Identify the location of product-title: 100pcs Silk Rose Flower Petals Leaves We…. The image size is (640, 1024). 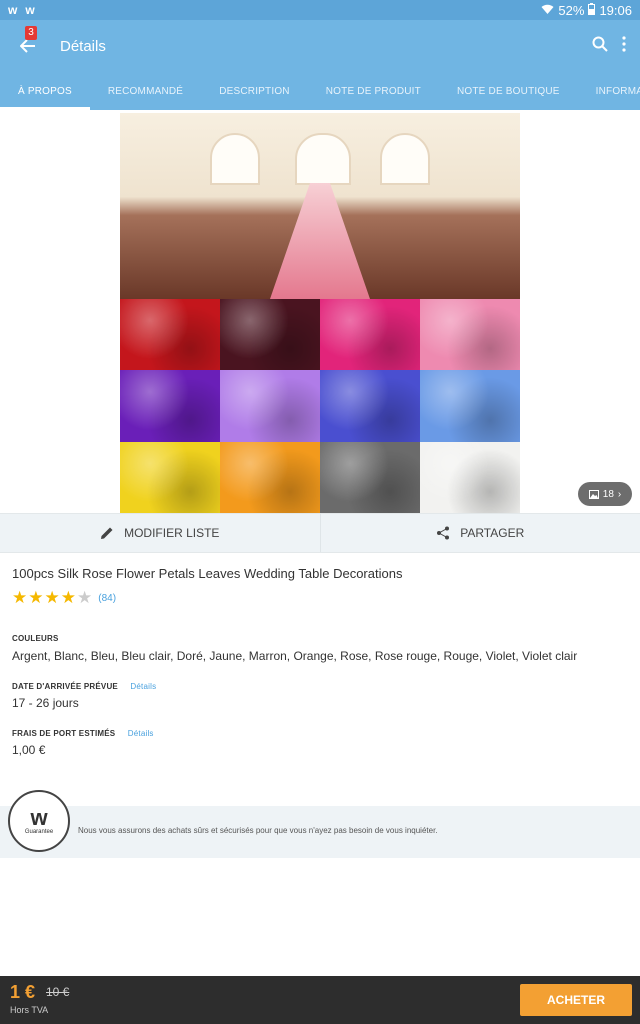
(207, 573).